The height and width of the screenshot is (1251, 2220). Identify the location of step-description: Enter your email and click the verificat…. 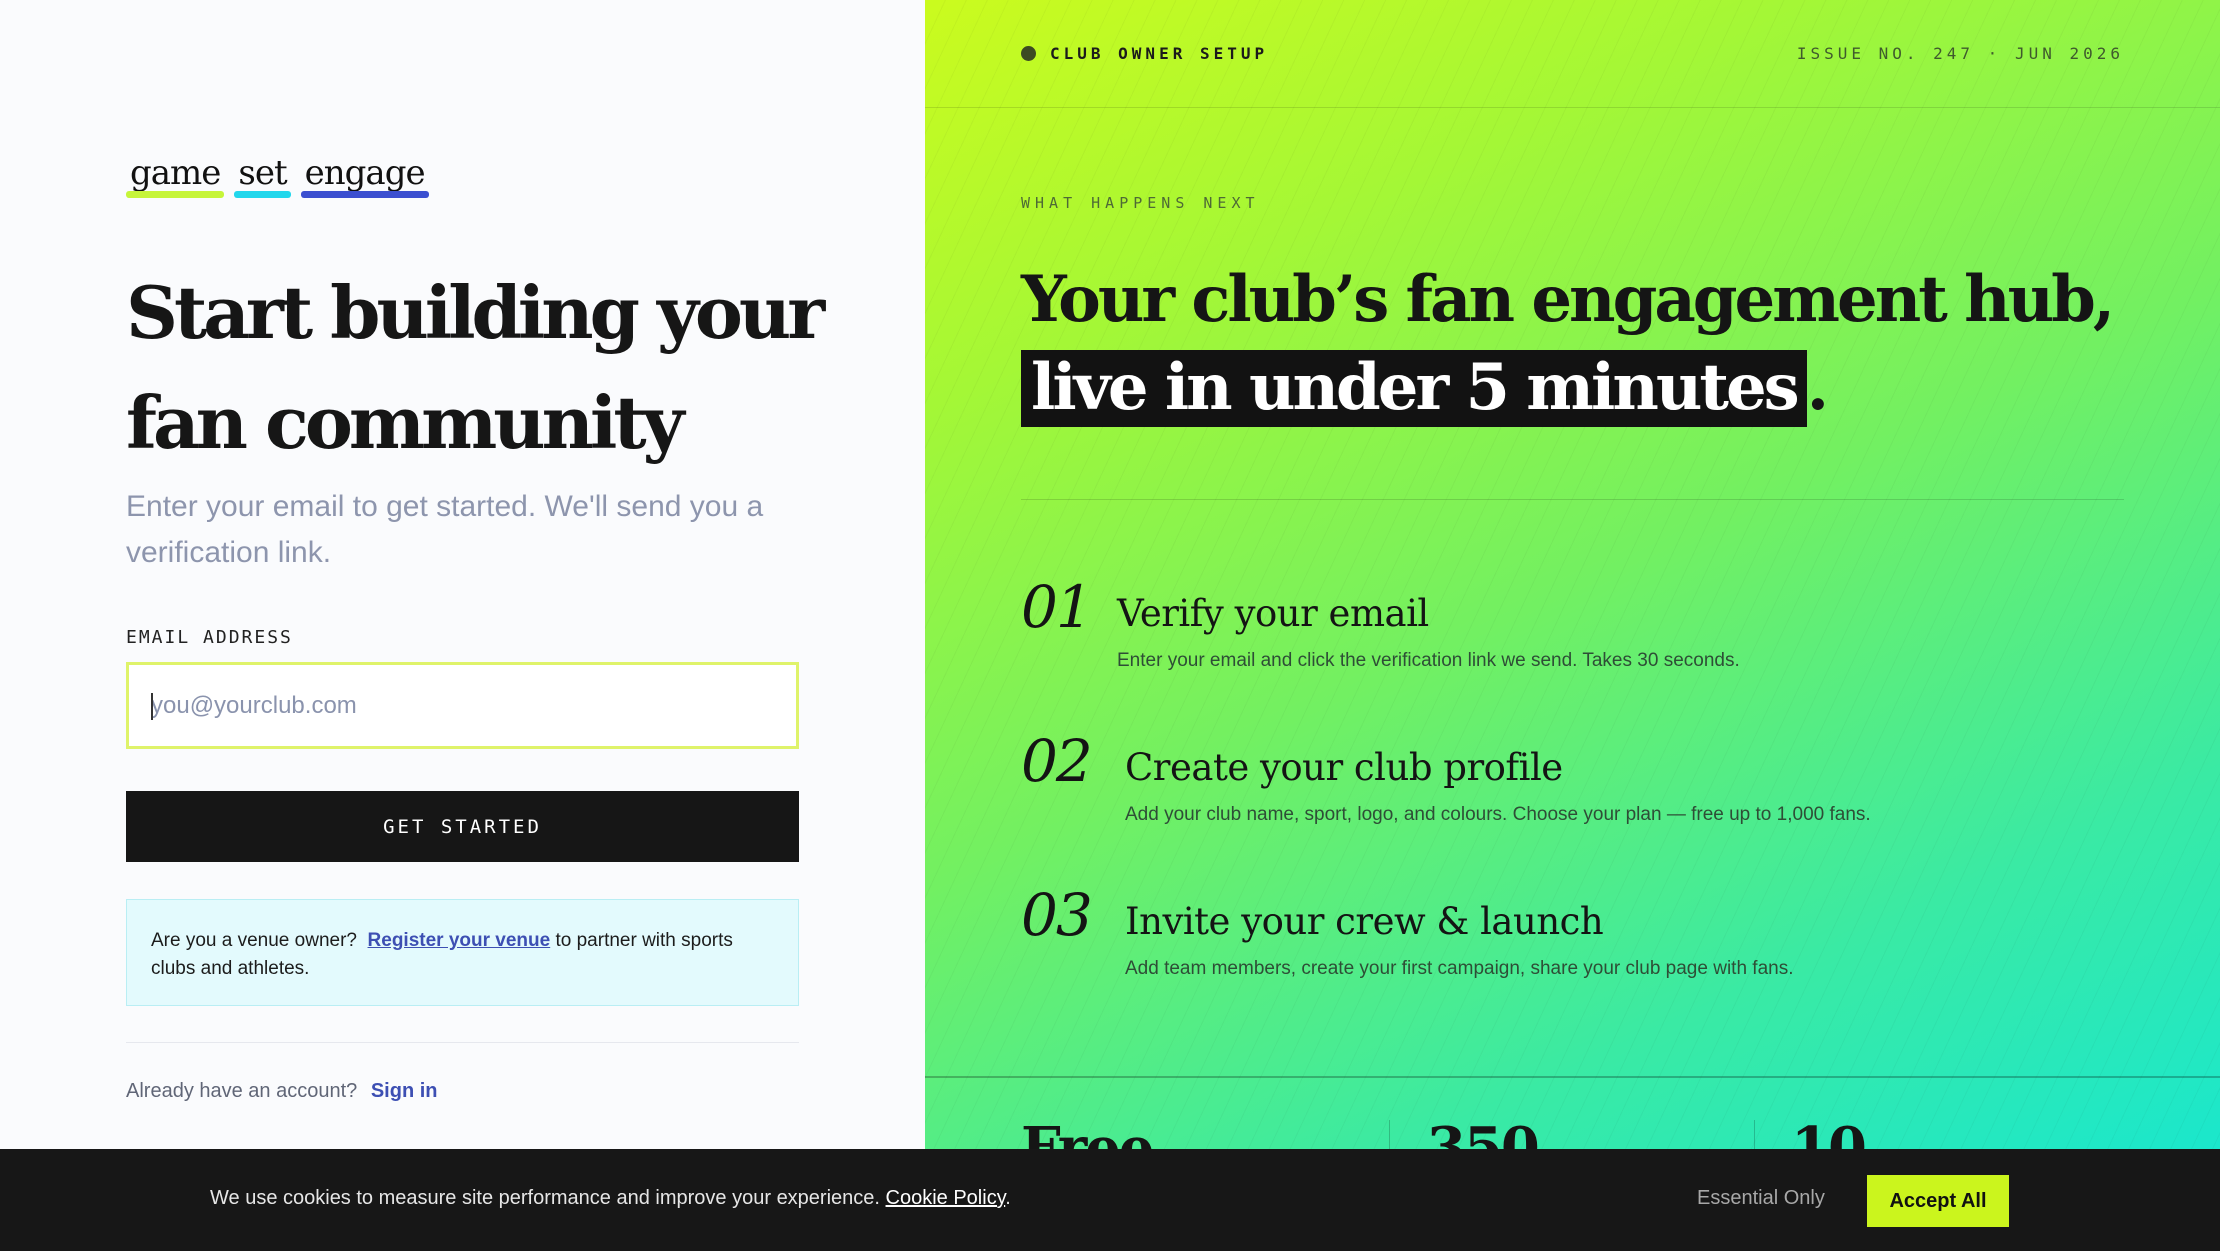
(1428, 660).